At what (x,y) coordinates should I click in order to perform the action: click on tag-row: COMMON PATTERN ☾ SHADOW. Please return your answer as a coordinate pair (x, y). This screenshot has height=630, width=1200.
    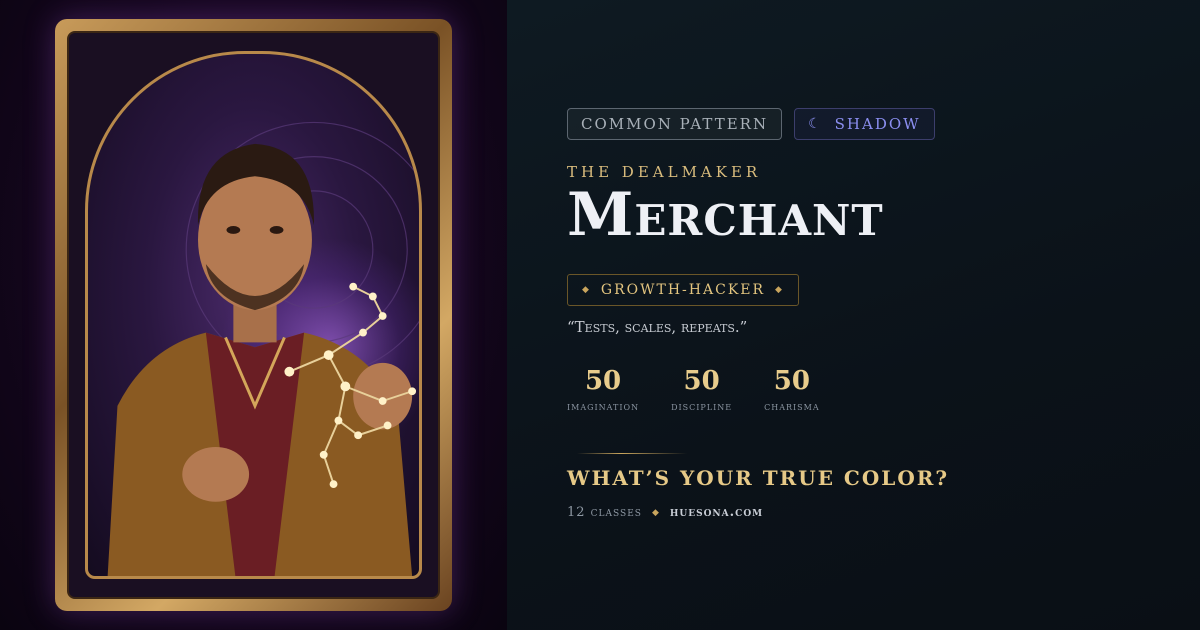
    Looking at the image, I should click on (751, 124).